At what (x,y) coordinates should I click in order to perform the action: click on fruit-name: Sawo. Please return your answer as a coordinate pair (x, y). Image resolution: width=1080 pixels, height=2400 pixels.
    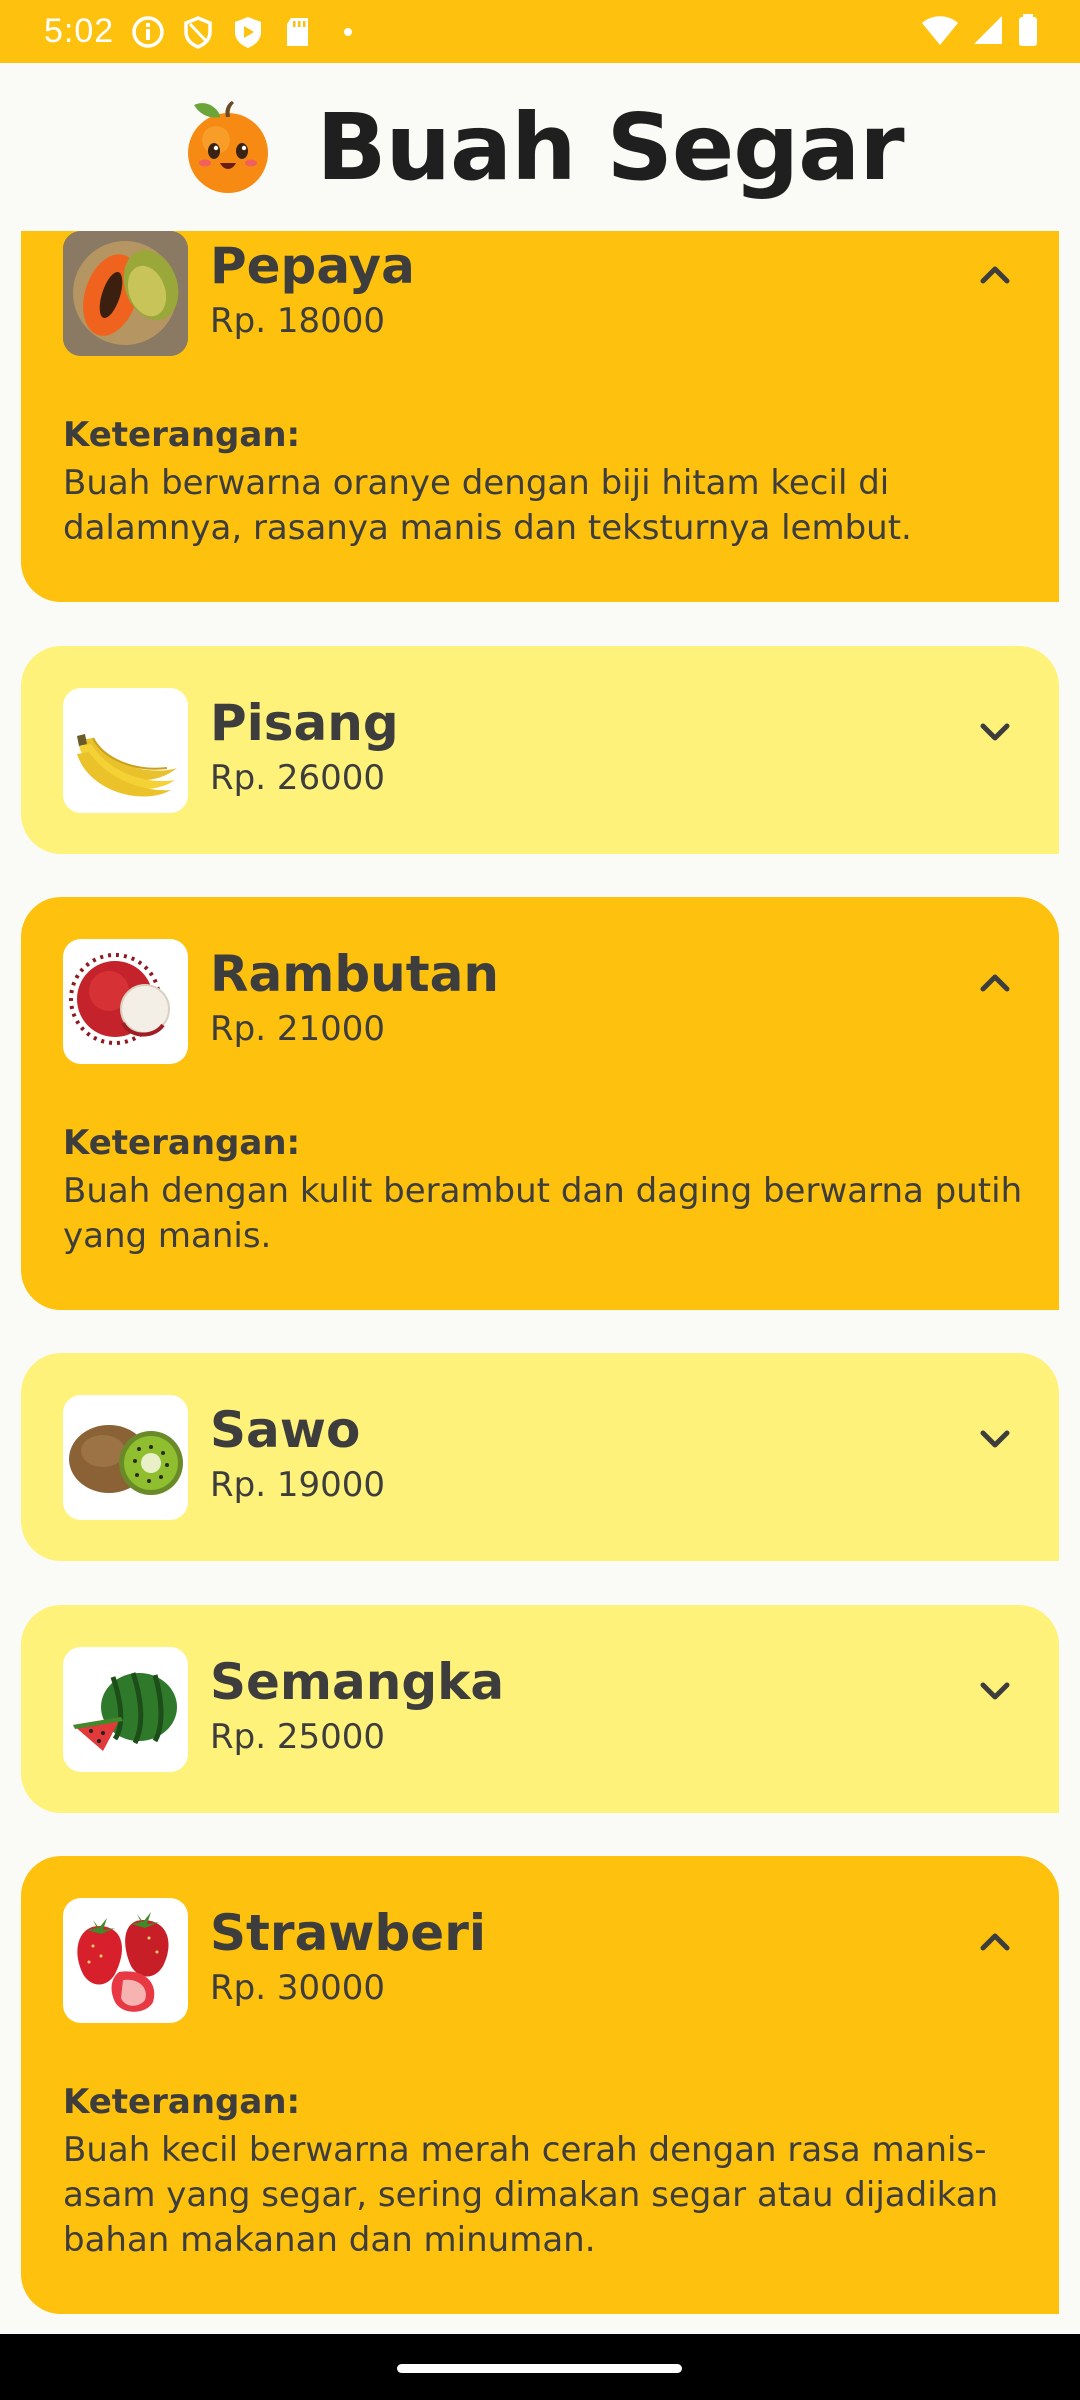
    Looking at the image, I should click on (285, 1430).